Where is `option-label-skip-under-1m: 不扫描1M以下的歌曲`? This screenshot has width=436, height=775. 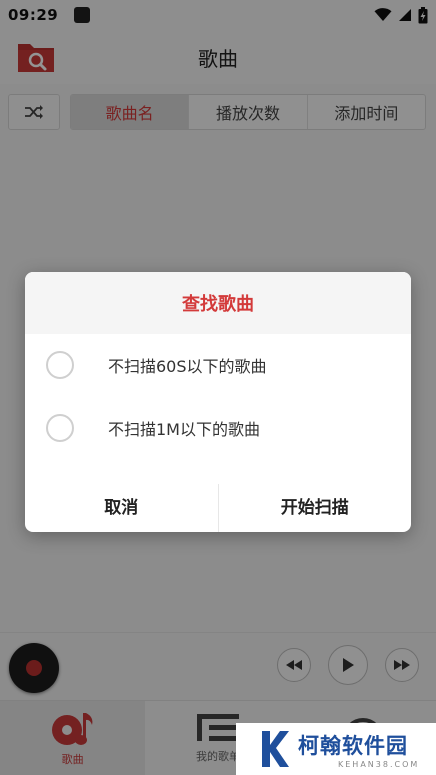 option-label-skip-under-1m: 不扫描1M以下的歌曲 is located at coordinates (184, 429).